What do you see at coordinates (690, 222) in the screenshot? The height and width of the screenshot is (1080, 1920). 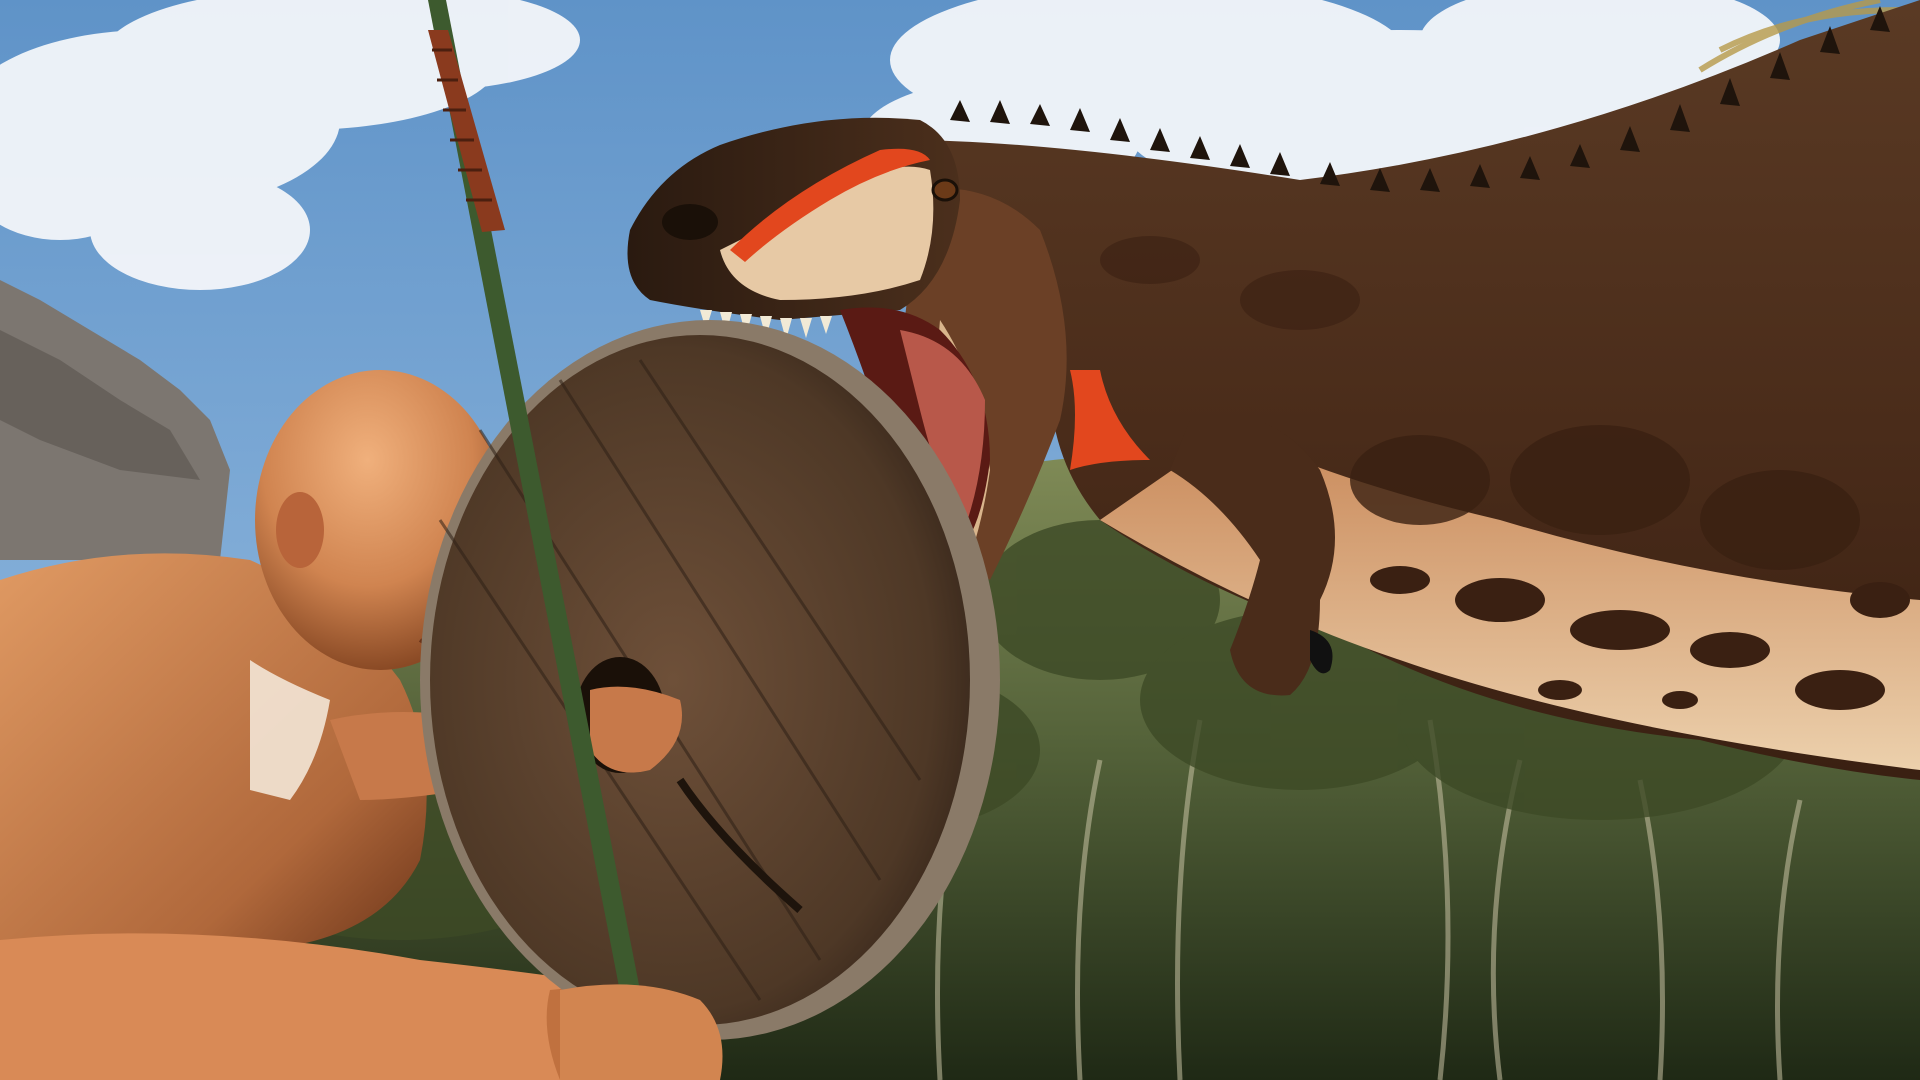 I see `dinosaur-nostril` at bounding box center [690, 222].